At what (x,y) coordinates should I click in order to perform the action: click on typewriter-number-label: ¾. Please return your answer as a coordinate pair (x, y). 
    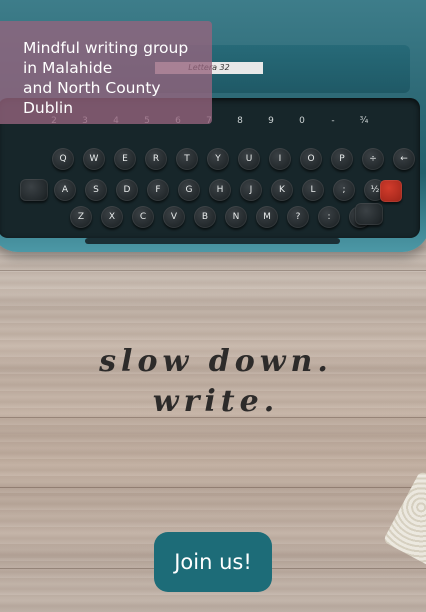
    Looking at the image, I should click on (364, 121).